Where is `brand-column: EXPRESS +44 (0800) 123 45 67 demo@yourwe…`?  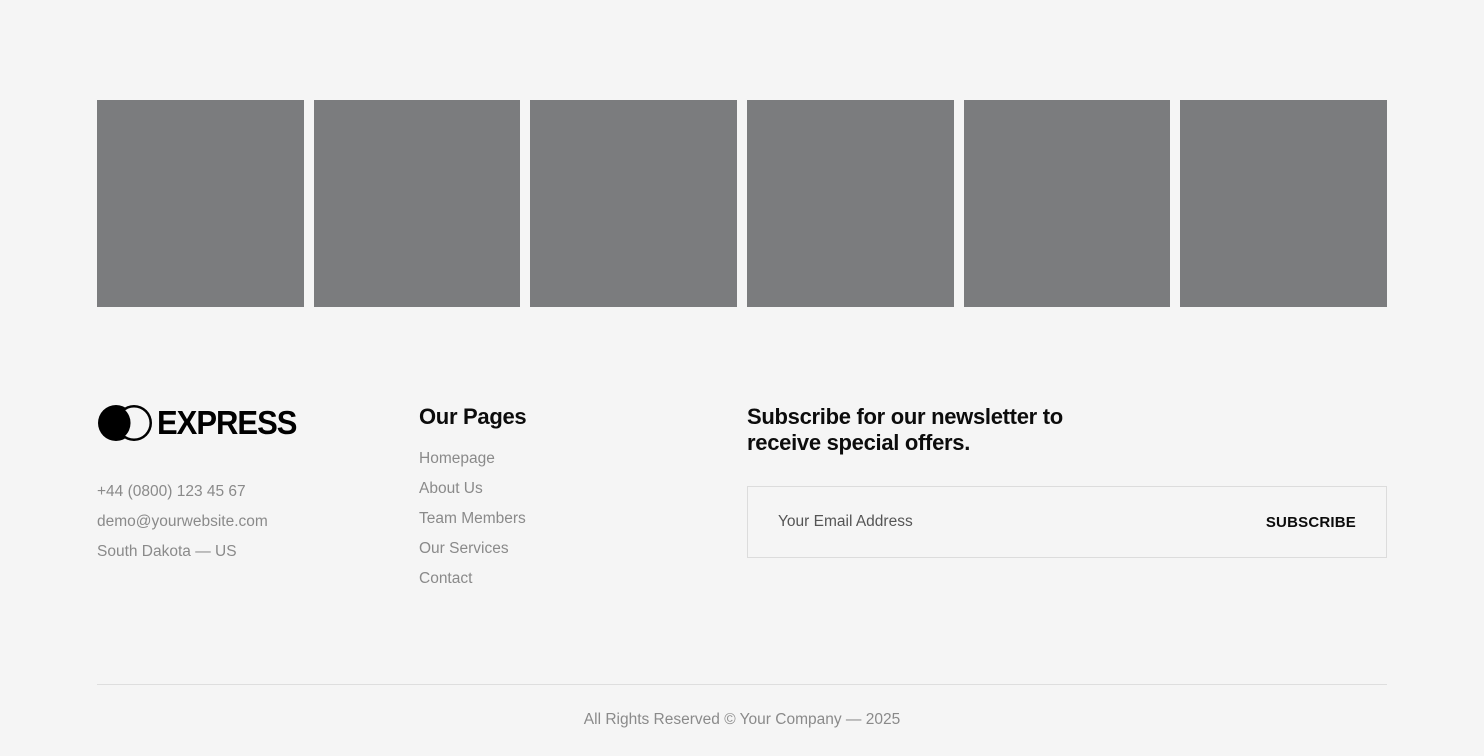
brand-column: EXPRESS +44 (0800) 123 45 67 demo@yourwe… is located at coordinates (247, 485).